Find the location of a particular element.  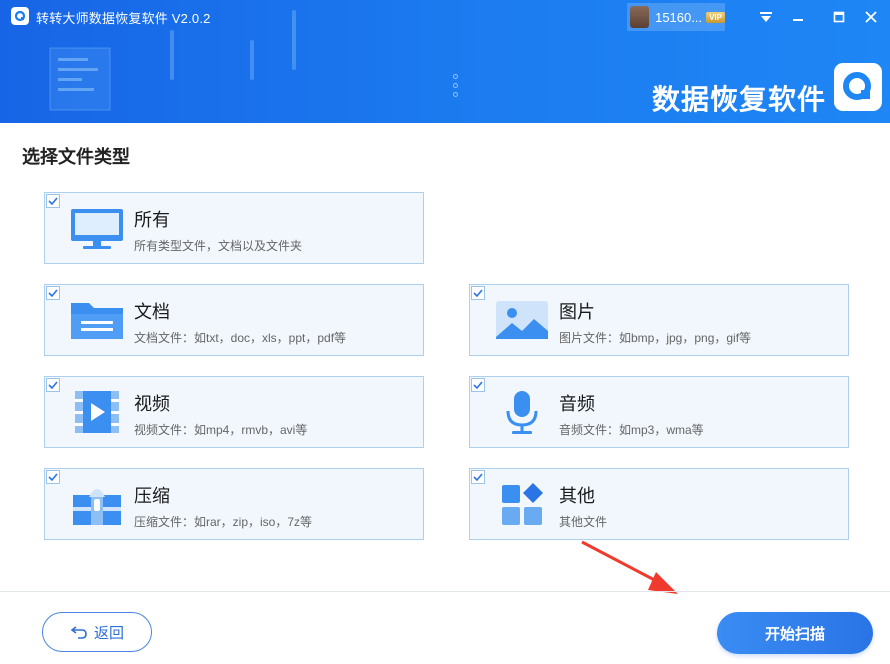

apps-icon is located at coordinates (522, 504).